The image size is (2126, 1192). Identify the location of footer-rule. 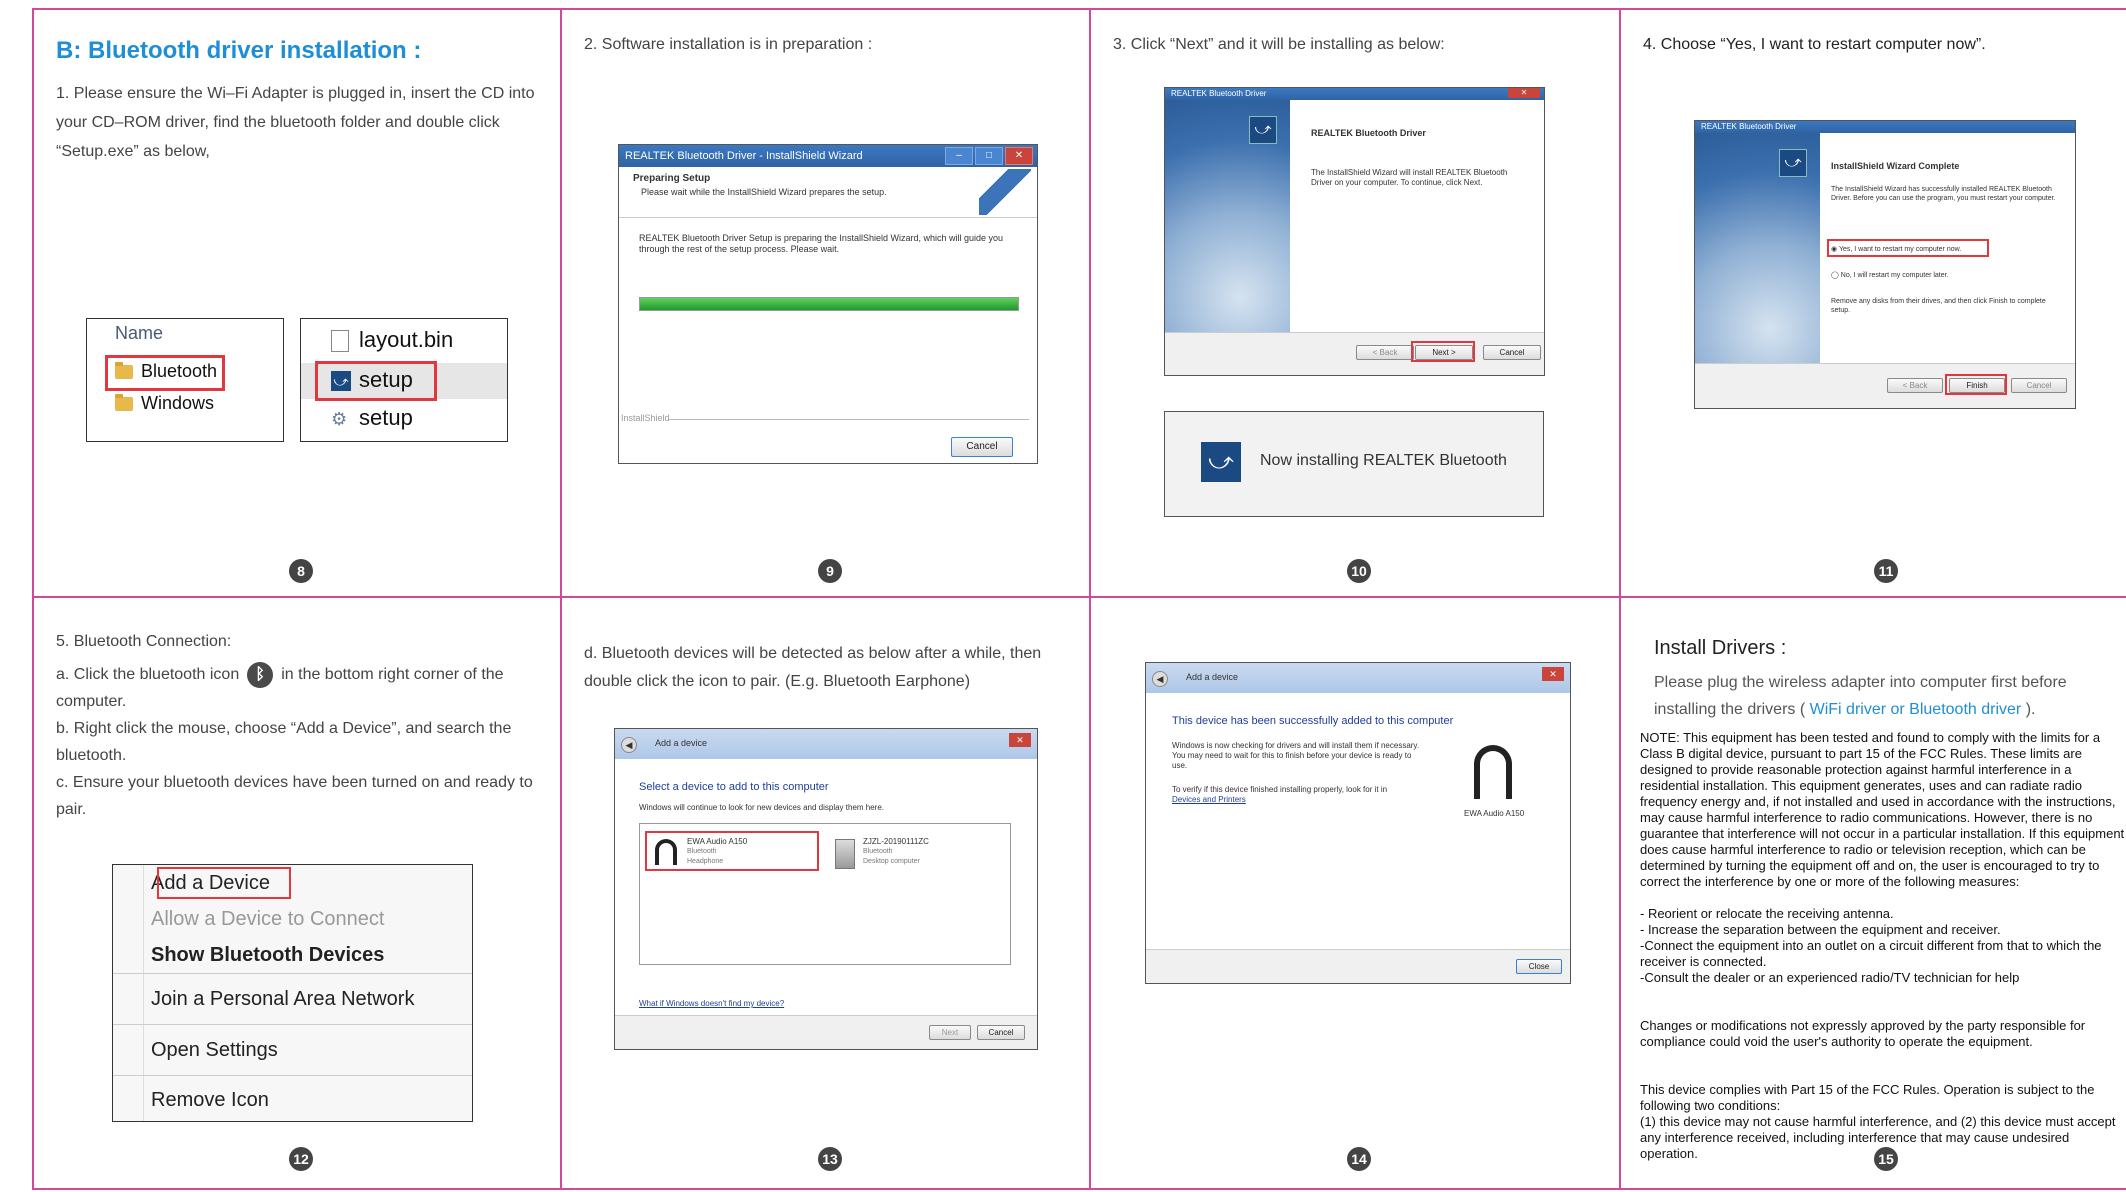
(849, 419).